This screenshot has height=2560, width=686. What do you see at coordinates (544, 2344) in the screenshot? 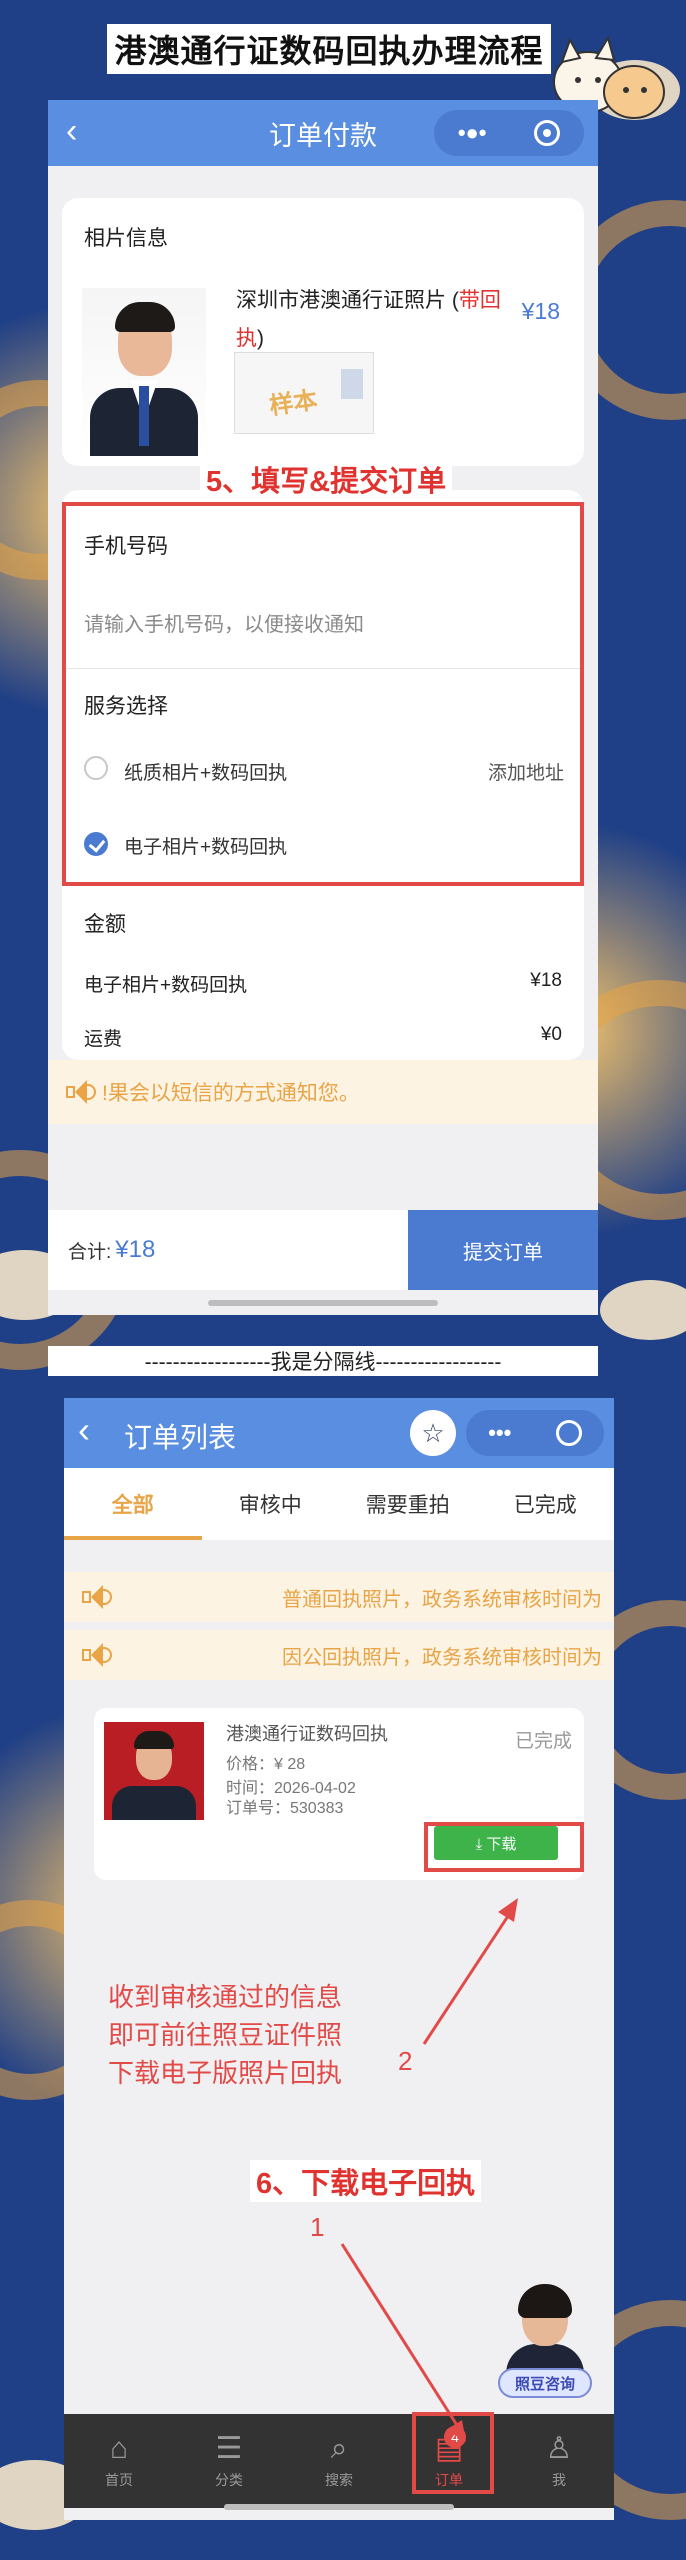
I see `consult-assistant-button: 照豆咨询` at bounding box center [544, 2344].